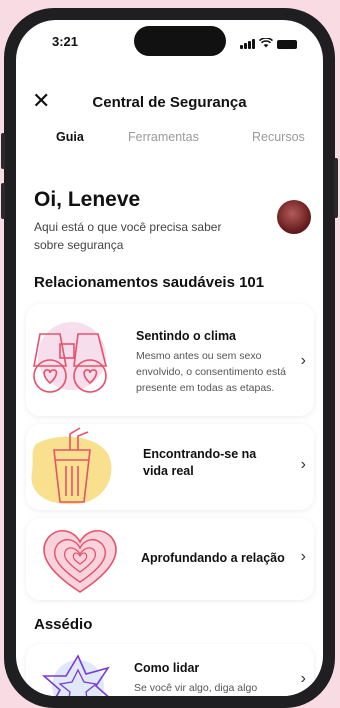 The height and width of the screenshot is (708, 340). What do you see at coordinates (196, 688) in the screenshot?
I see `card-description: Se você vir algo, diga algo` at bounding box center [196, 688].